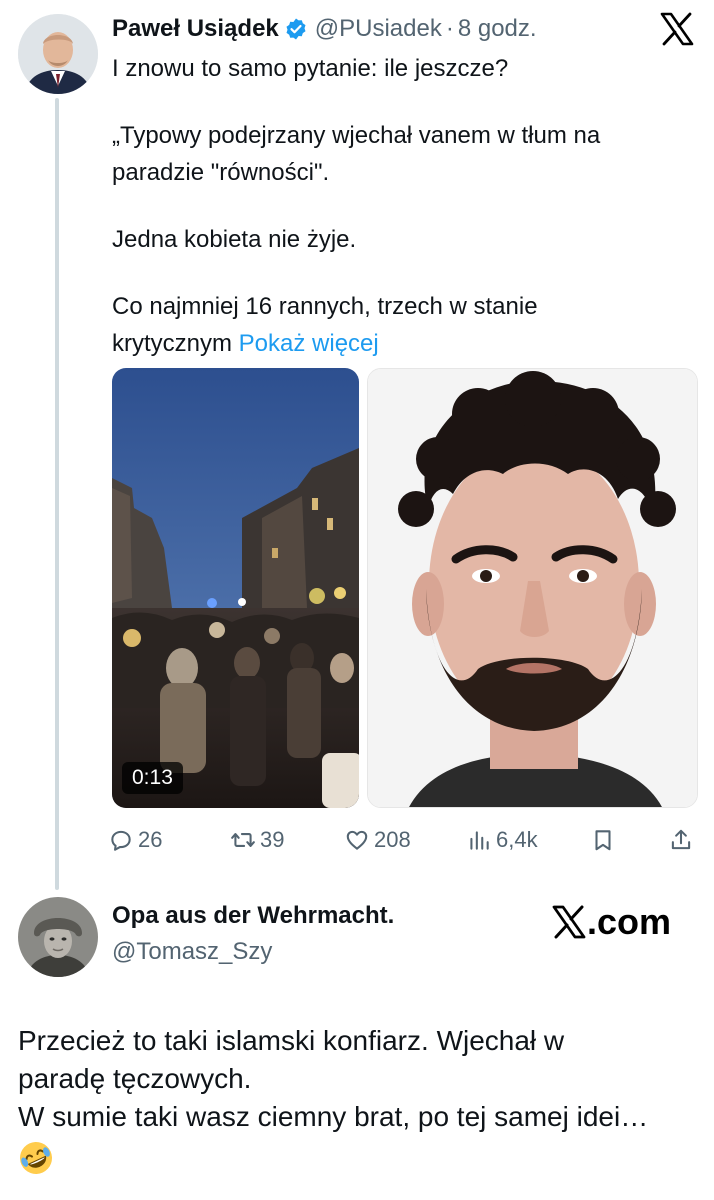 The height and width of the screenshot is (1200, 714). Describe the element at coordinates (629, 921) in the screenshot. I see `xcom-domain-label: .com` at that location.